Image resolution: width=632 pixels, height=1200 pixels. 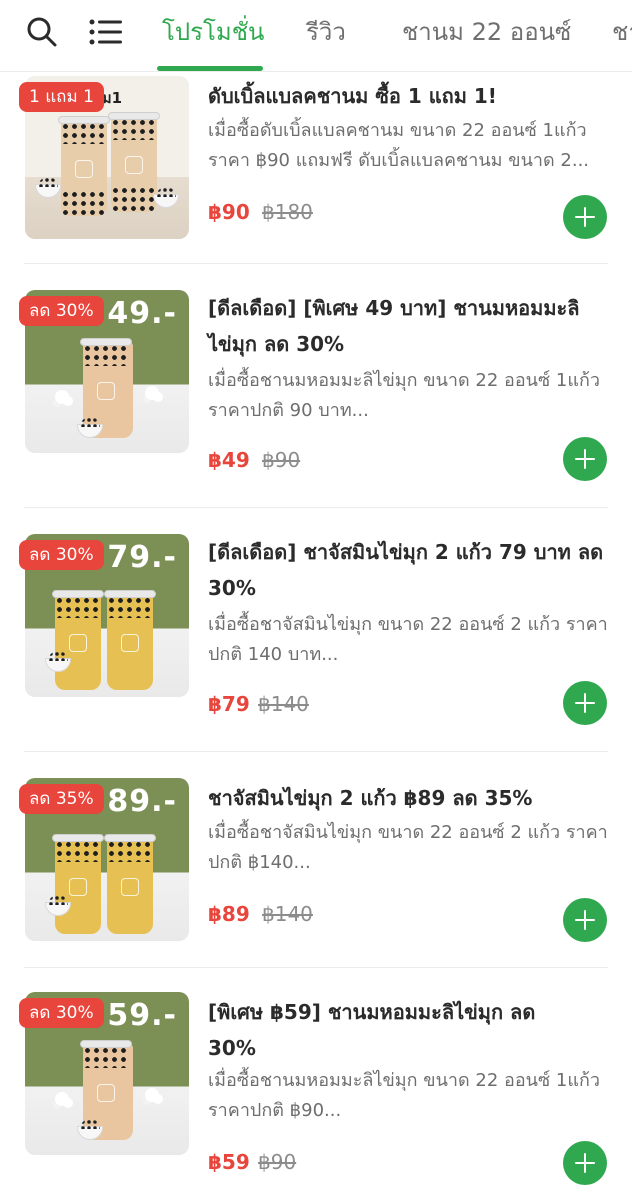 I want to click on tab-promotions: โปรโมชั่น, so click(x=213, y=34).